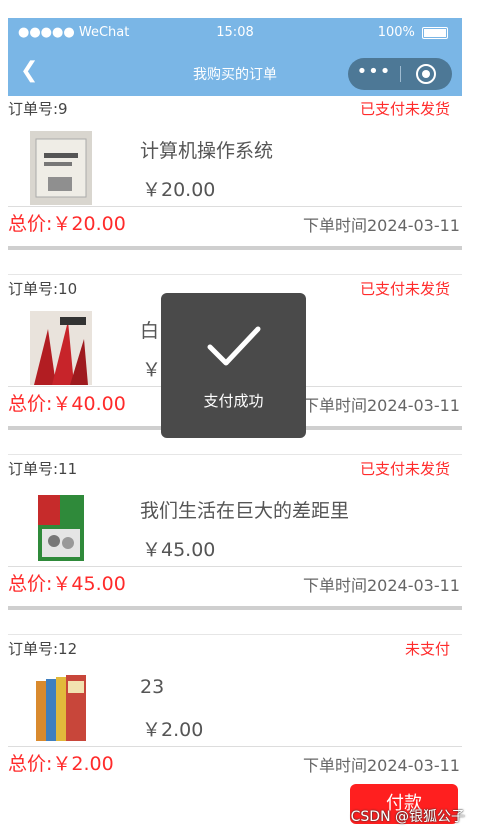 Image resolution: width=483 pixels, height=834 pixels. What do you see at coordinates (179, 550) in the screenshot?
I see `book-price: ￥45.00` at bounding box center [179, 550].